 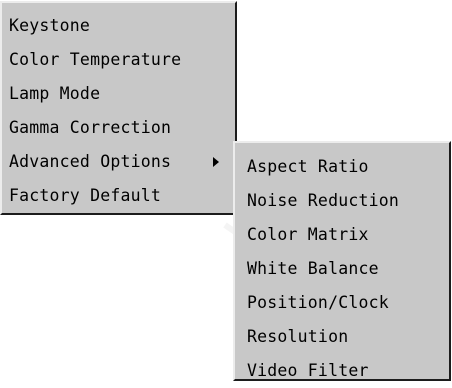 What do you see at coordinates (323, 200) in the screenshot?
I see `submenu-item-label: Noise Reduction` at bounding box center [323, 200].